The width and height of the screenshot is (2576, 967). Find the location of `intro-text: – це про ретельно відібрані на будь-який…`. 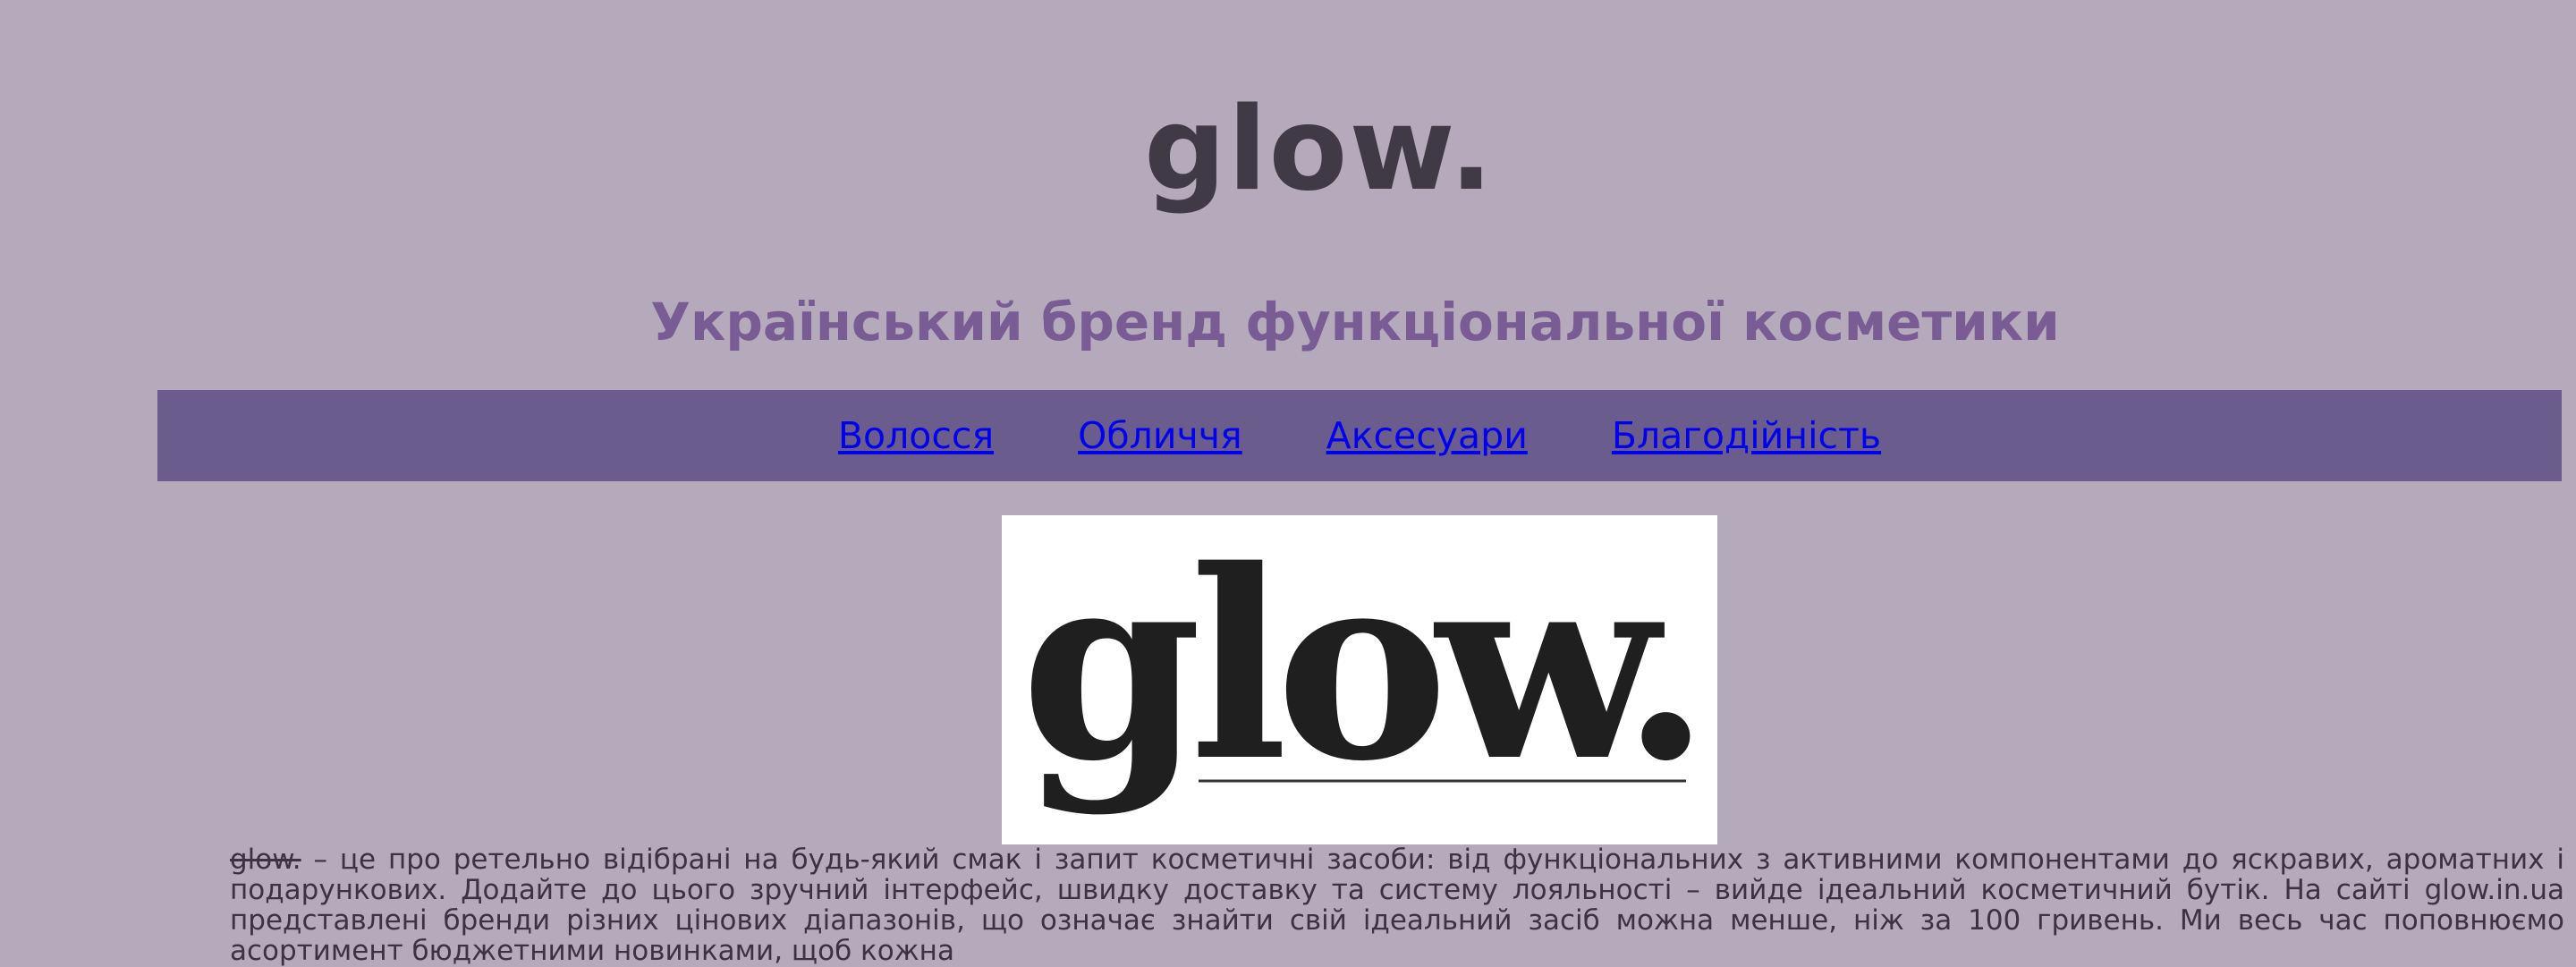

intro-text: – це про ретельно відібрані на будь-який… is located at coordinates (1397, 905).